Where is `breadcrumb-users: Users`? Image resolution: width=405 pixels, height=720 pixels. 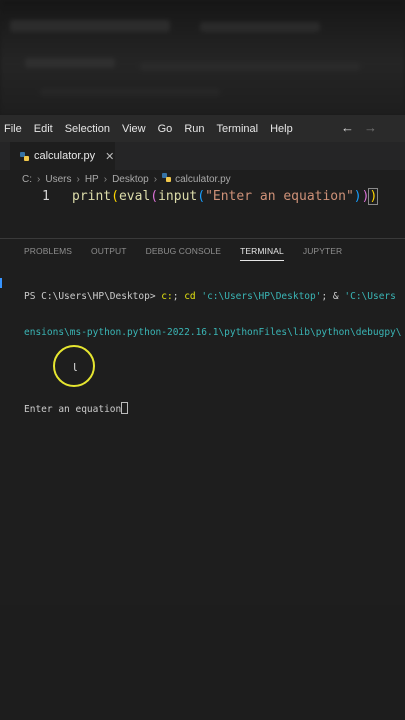
breadcrumb-users: Users is located at coordinates (58, 179).